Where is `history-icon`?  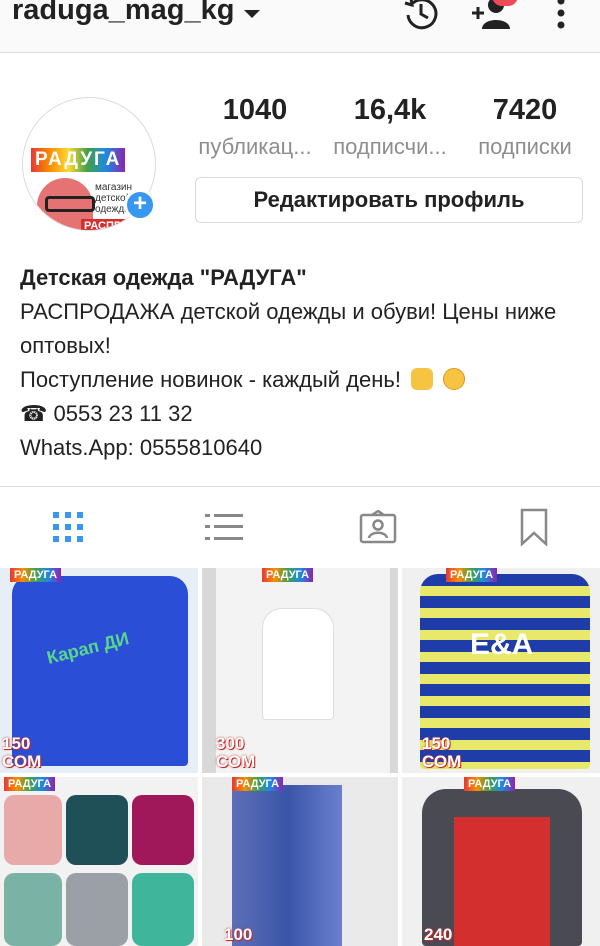
history-icon is located at coordinates (421, 17).